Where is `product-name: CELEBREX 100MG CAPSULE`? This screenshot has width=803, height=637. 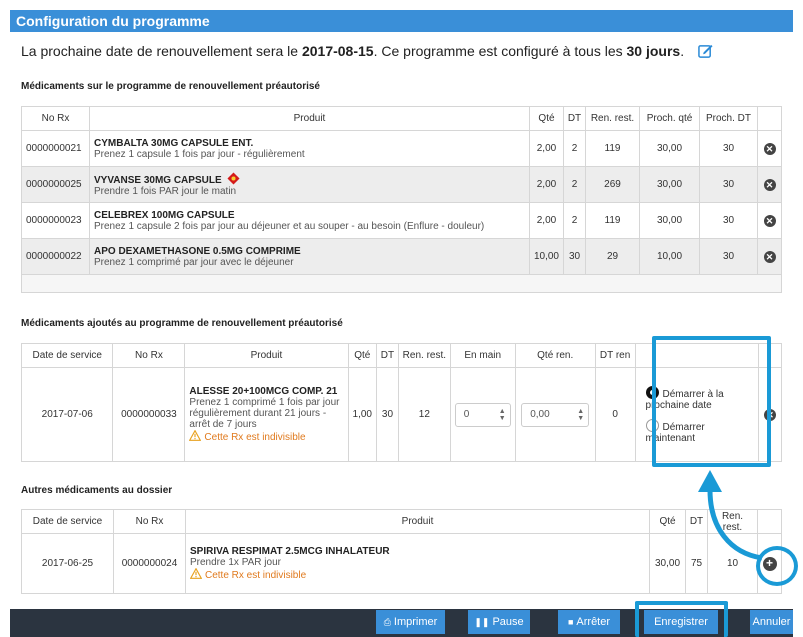
product-name: CELEBREX 100MG CAPSULE is located at coordinates (164, 215).